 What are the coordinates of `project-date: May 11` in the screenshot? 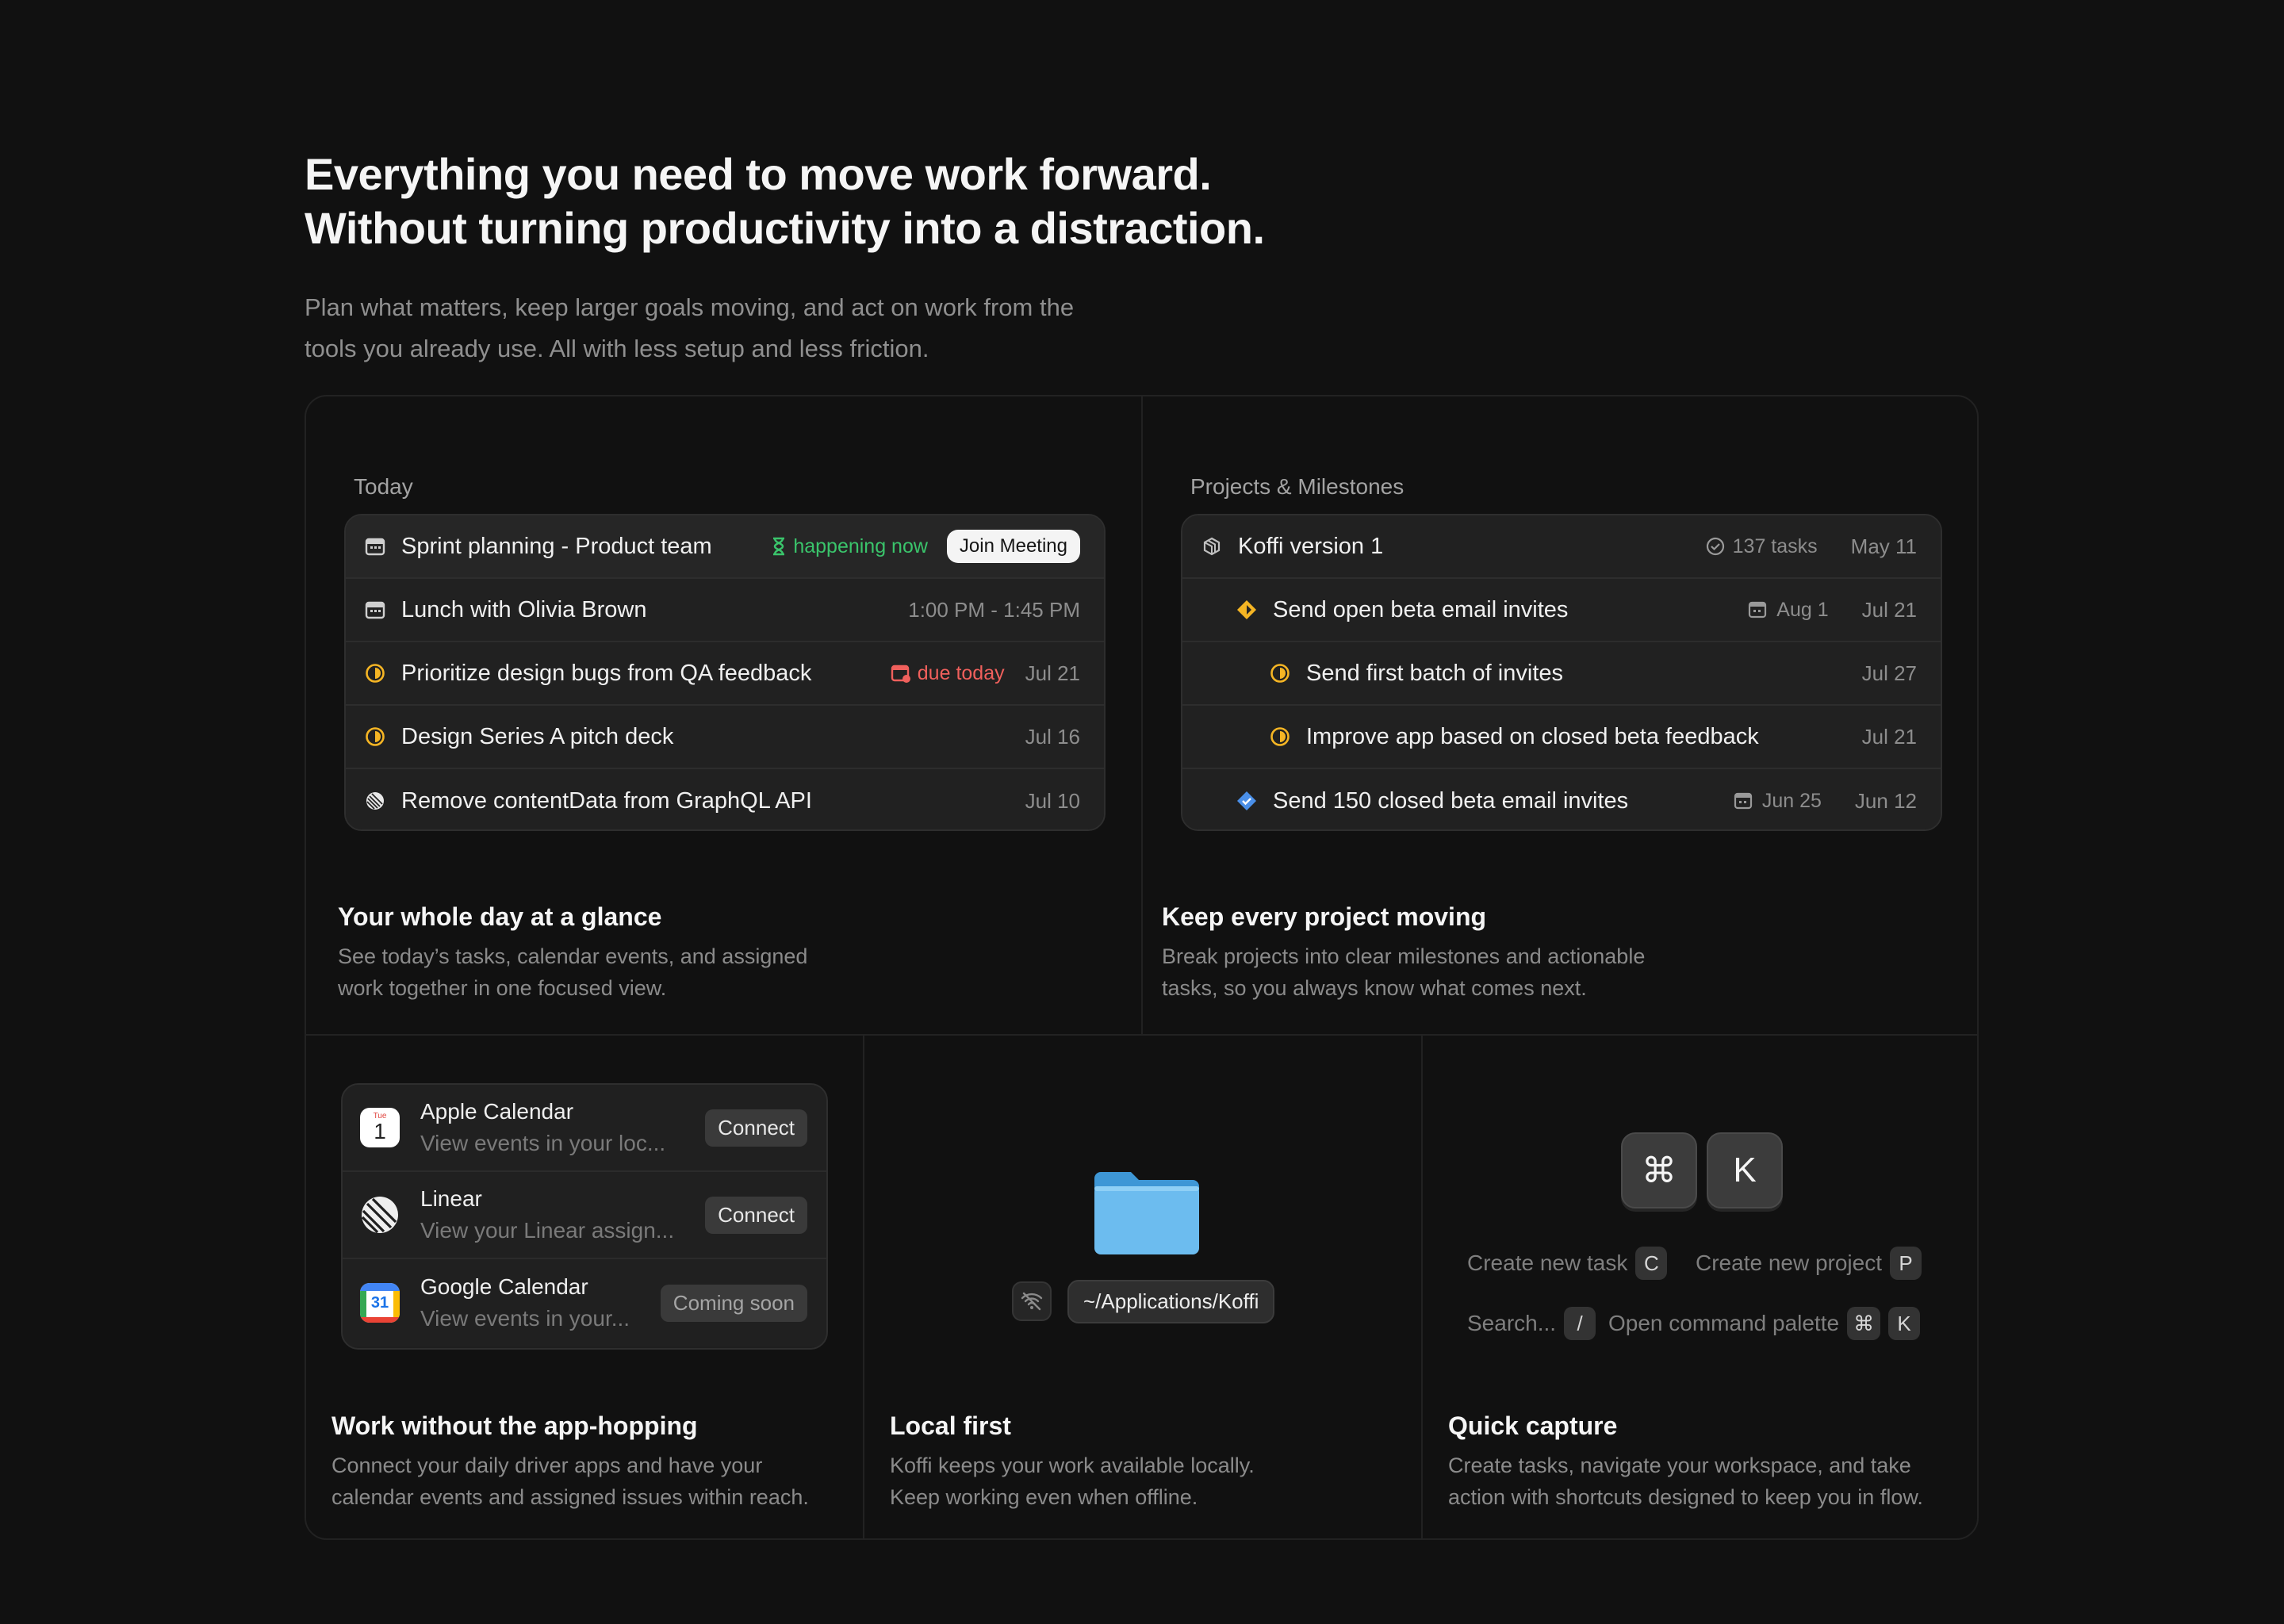 It's located at (1883, 546).